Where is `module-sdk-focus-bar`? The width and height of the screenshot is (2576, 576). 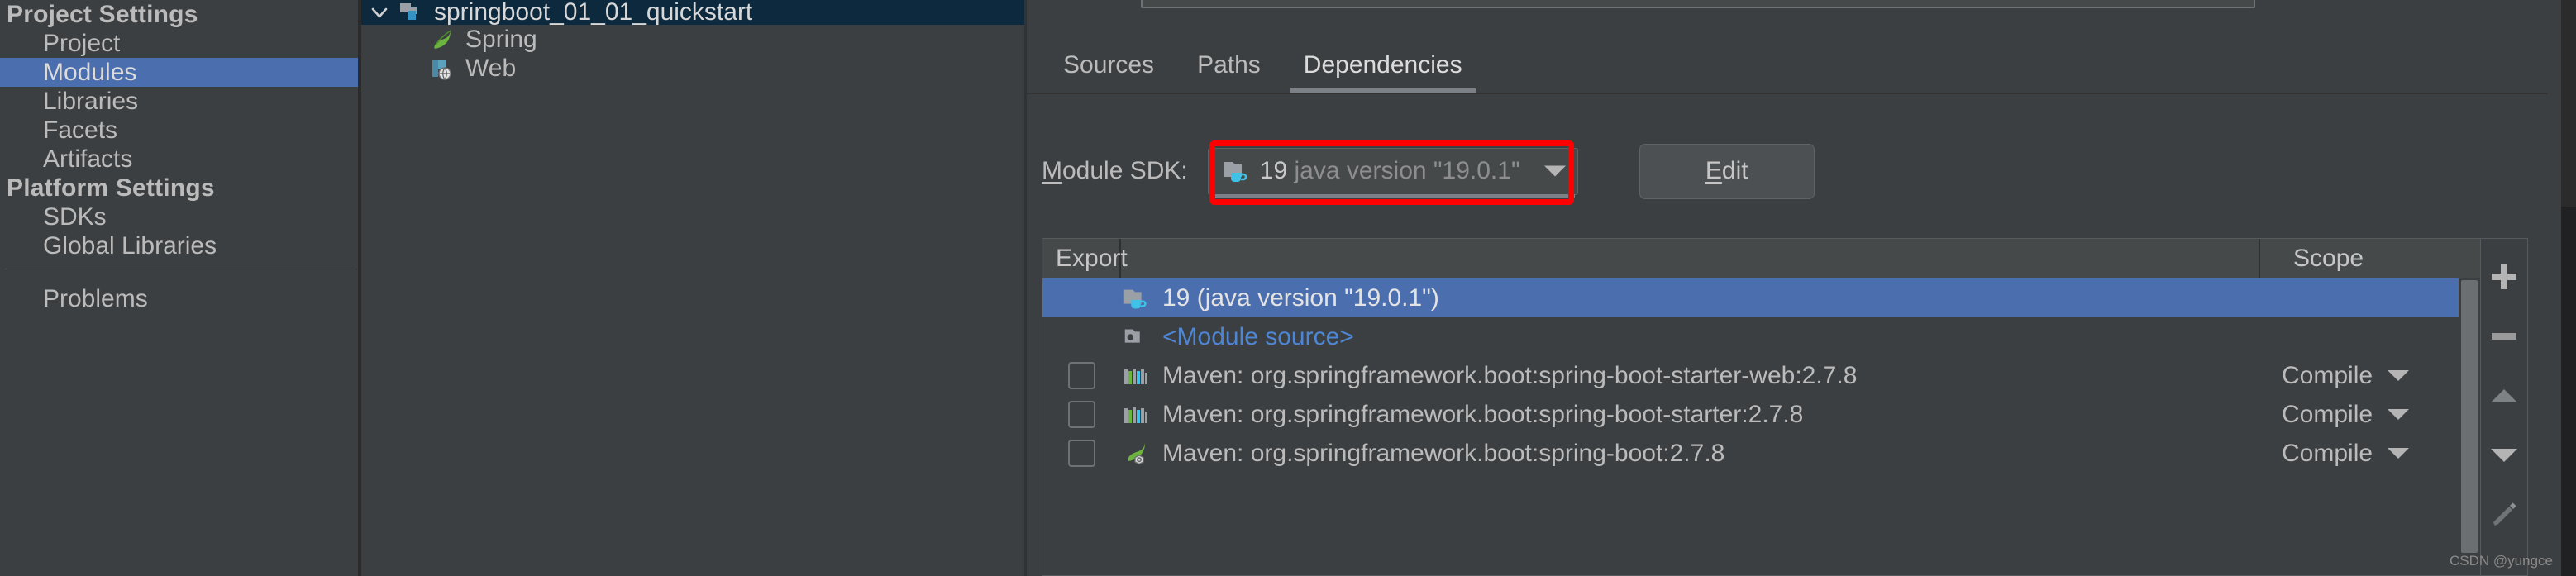
module-sdk-focus-bar is located at coordinates (1392, 195).